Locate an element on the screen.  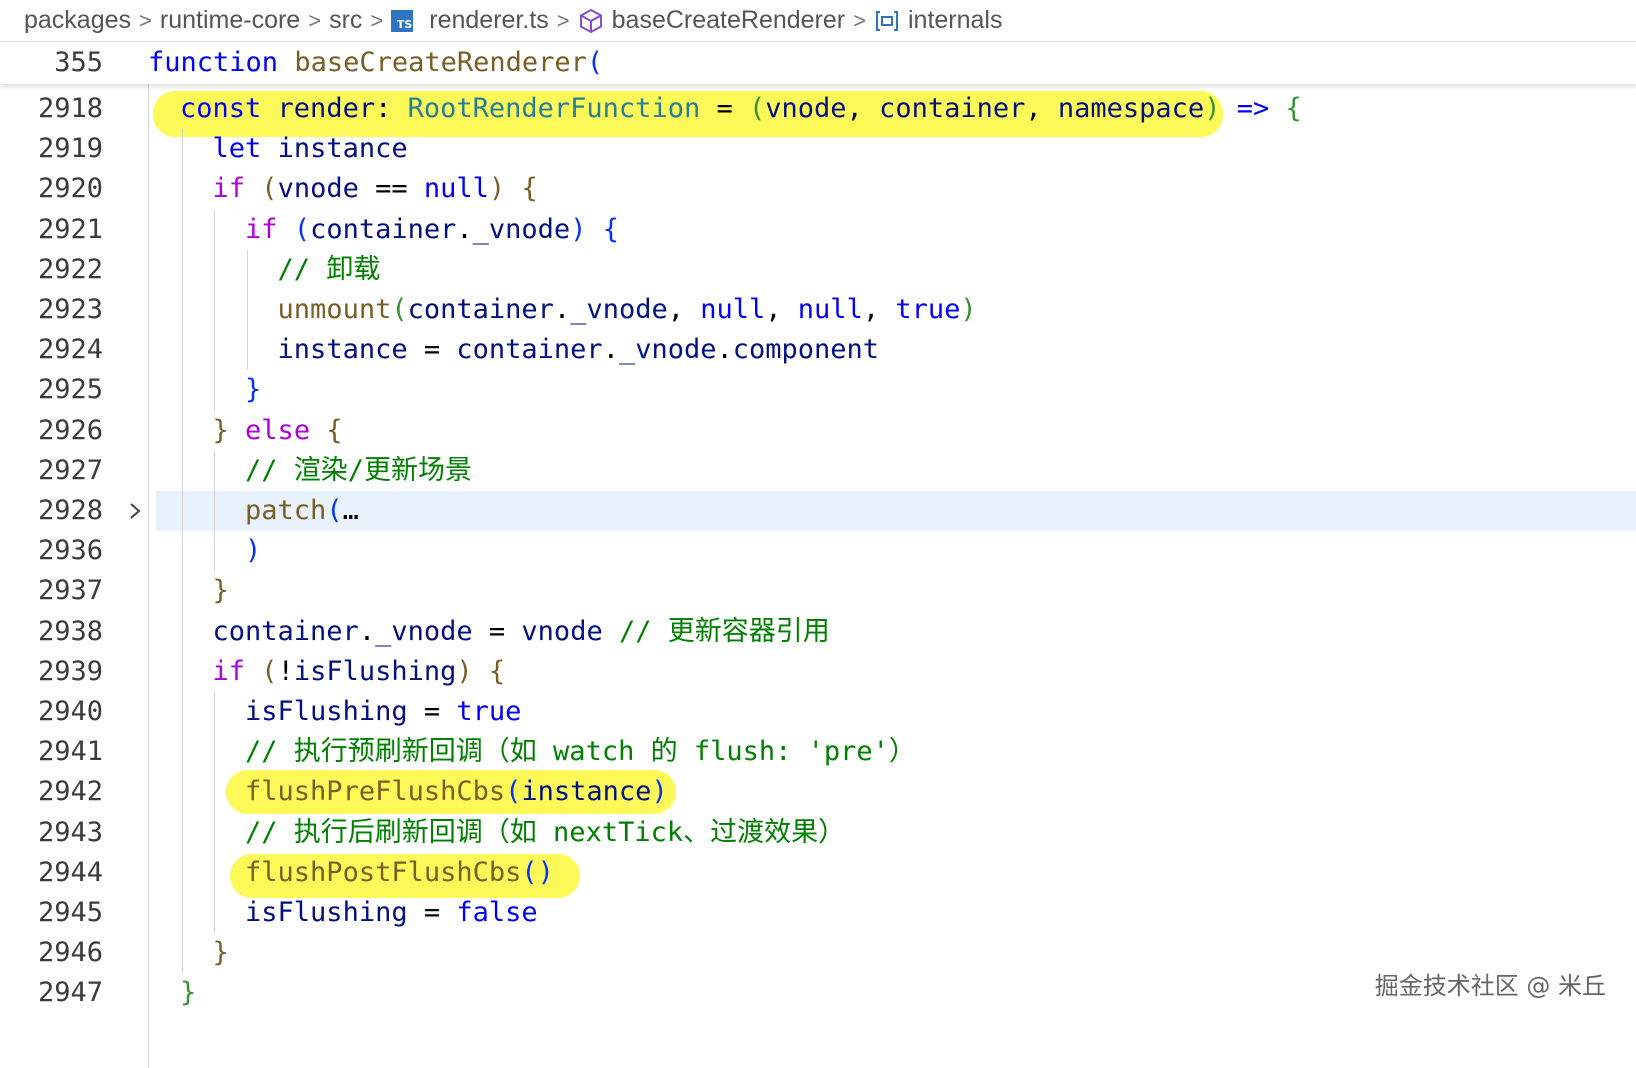
line-number: 2938 is located at coordinates (70, 631).